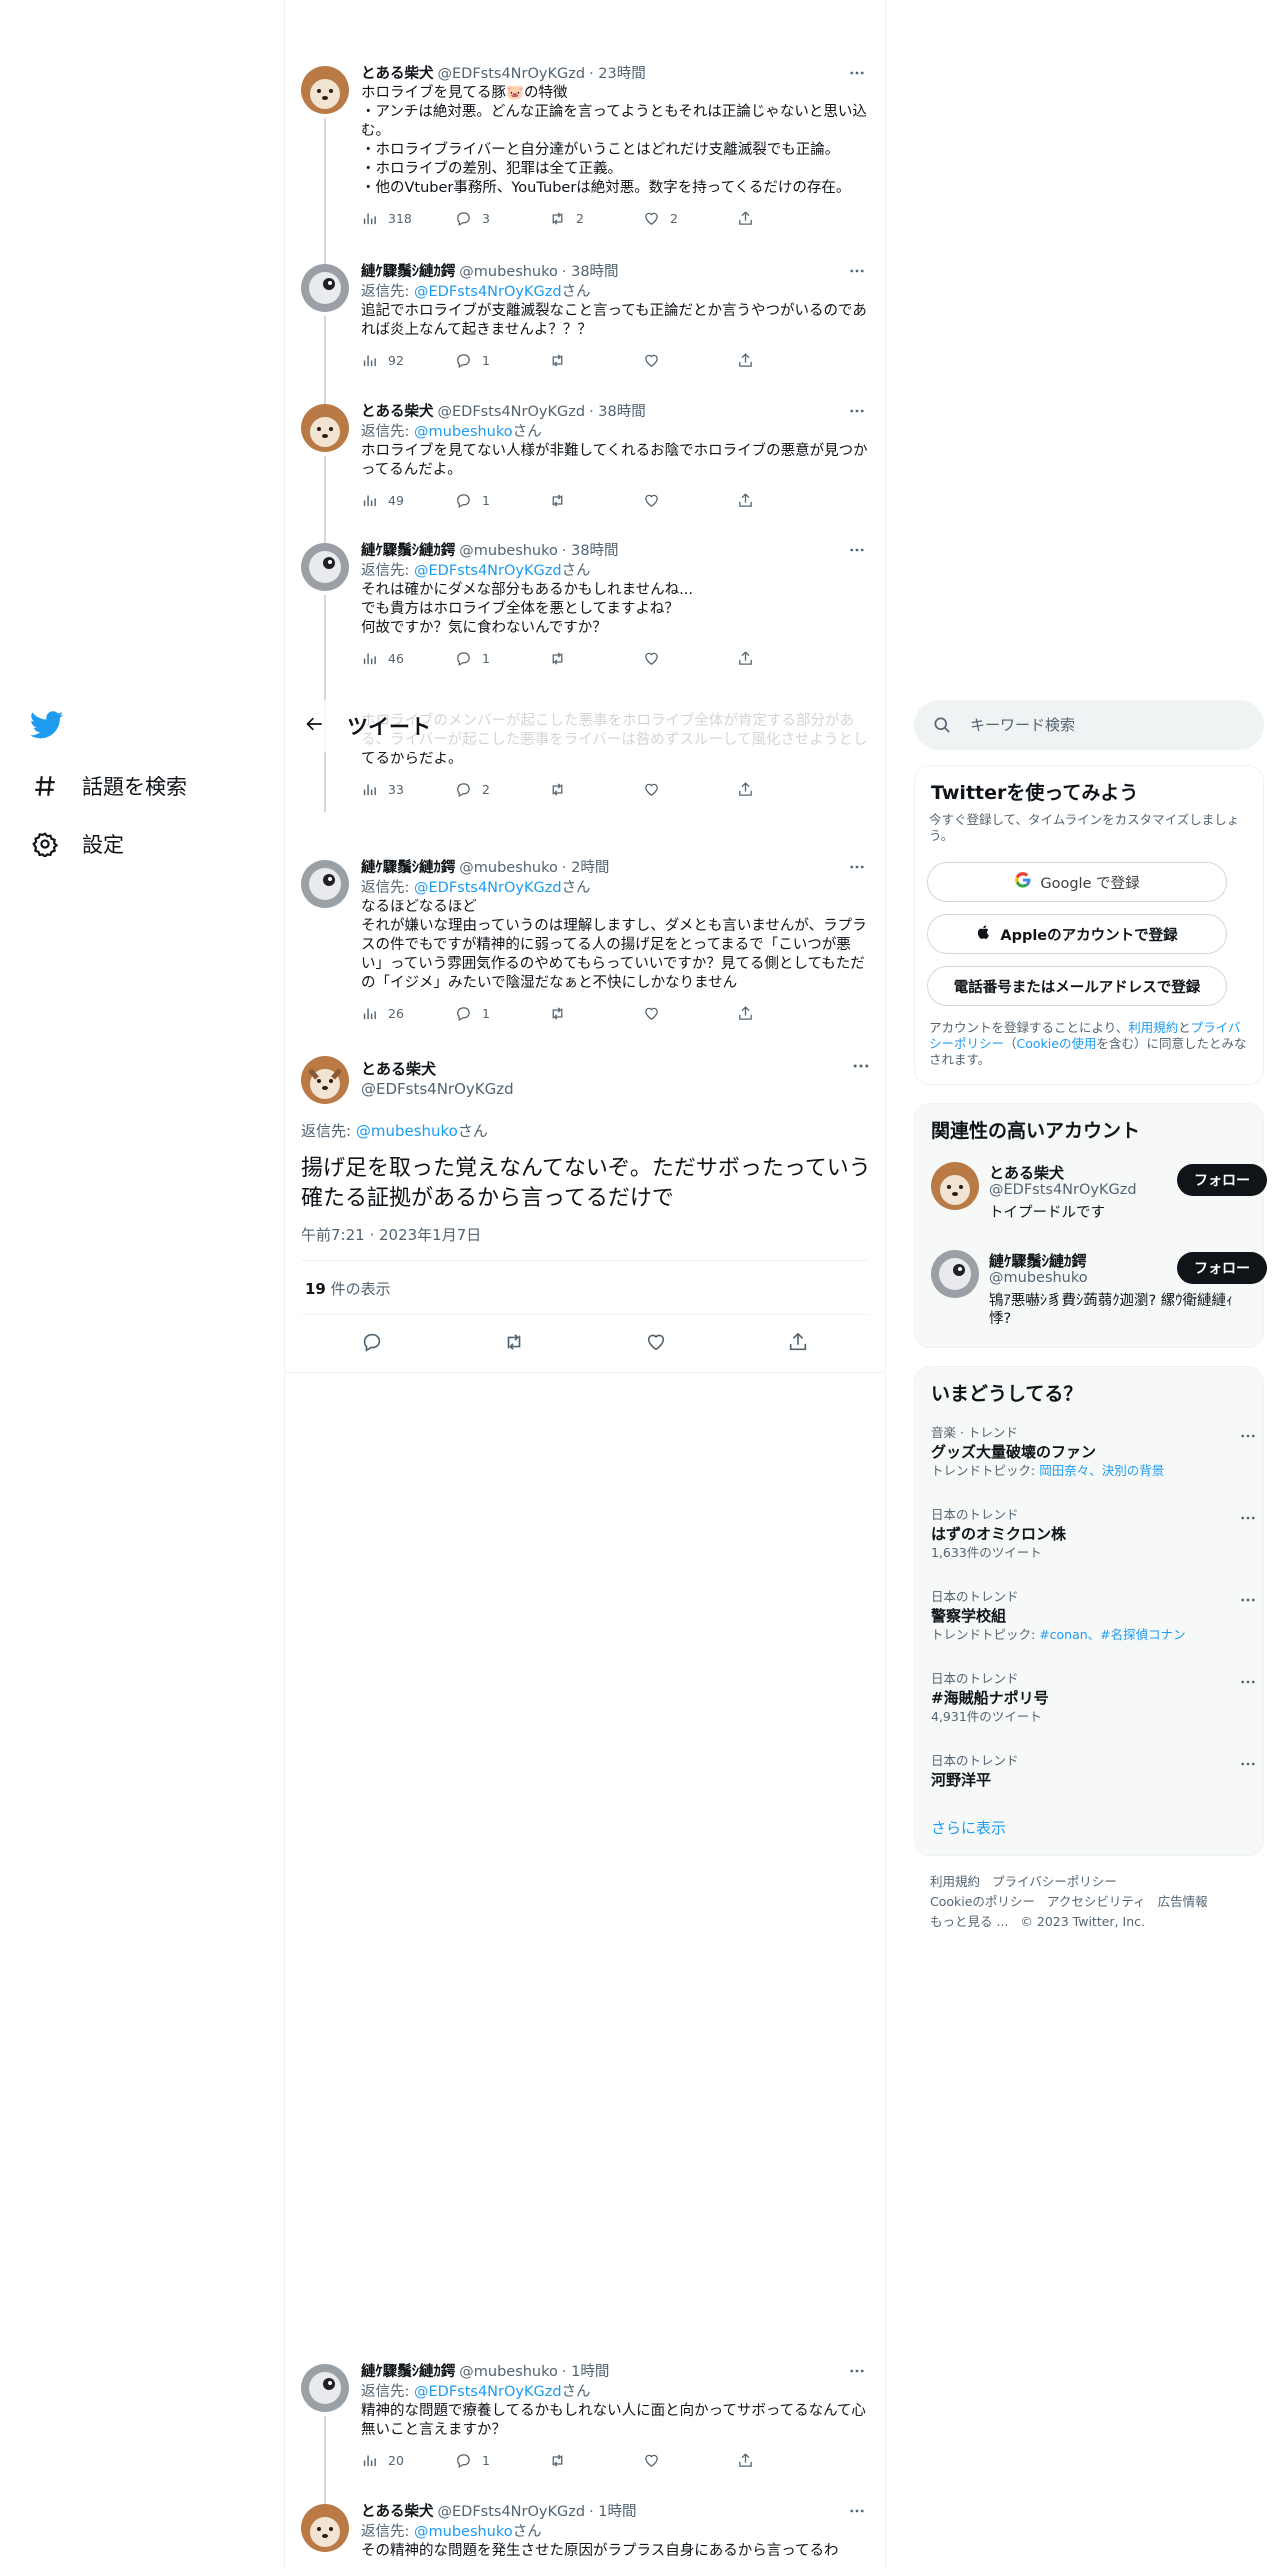 The image size is (1284, 2568). What do you see at coordinates (408, 789) in the screenshot?
I see `views-button: 33` at bounding box center [408, 789].